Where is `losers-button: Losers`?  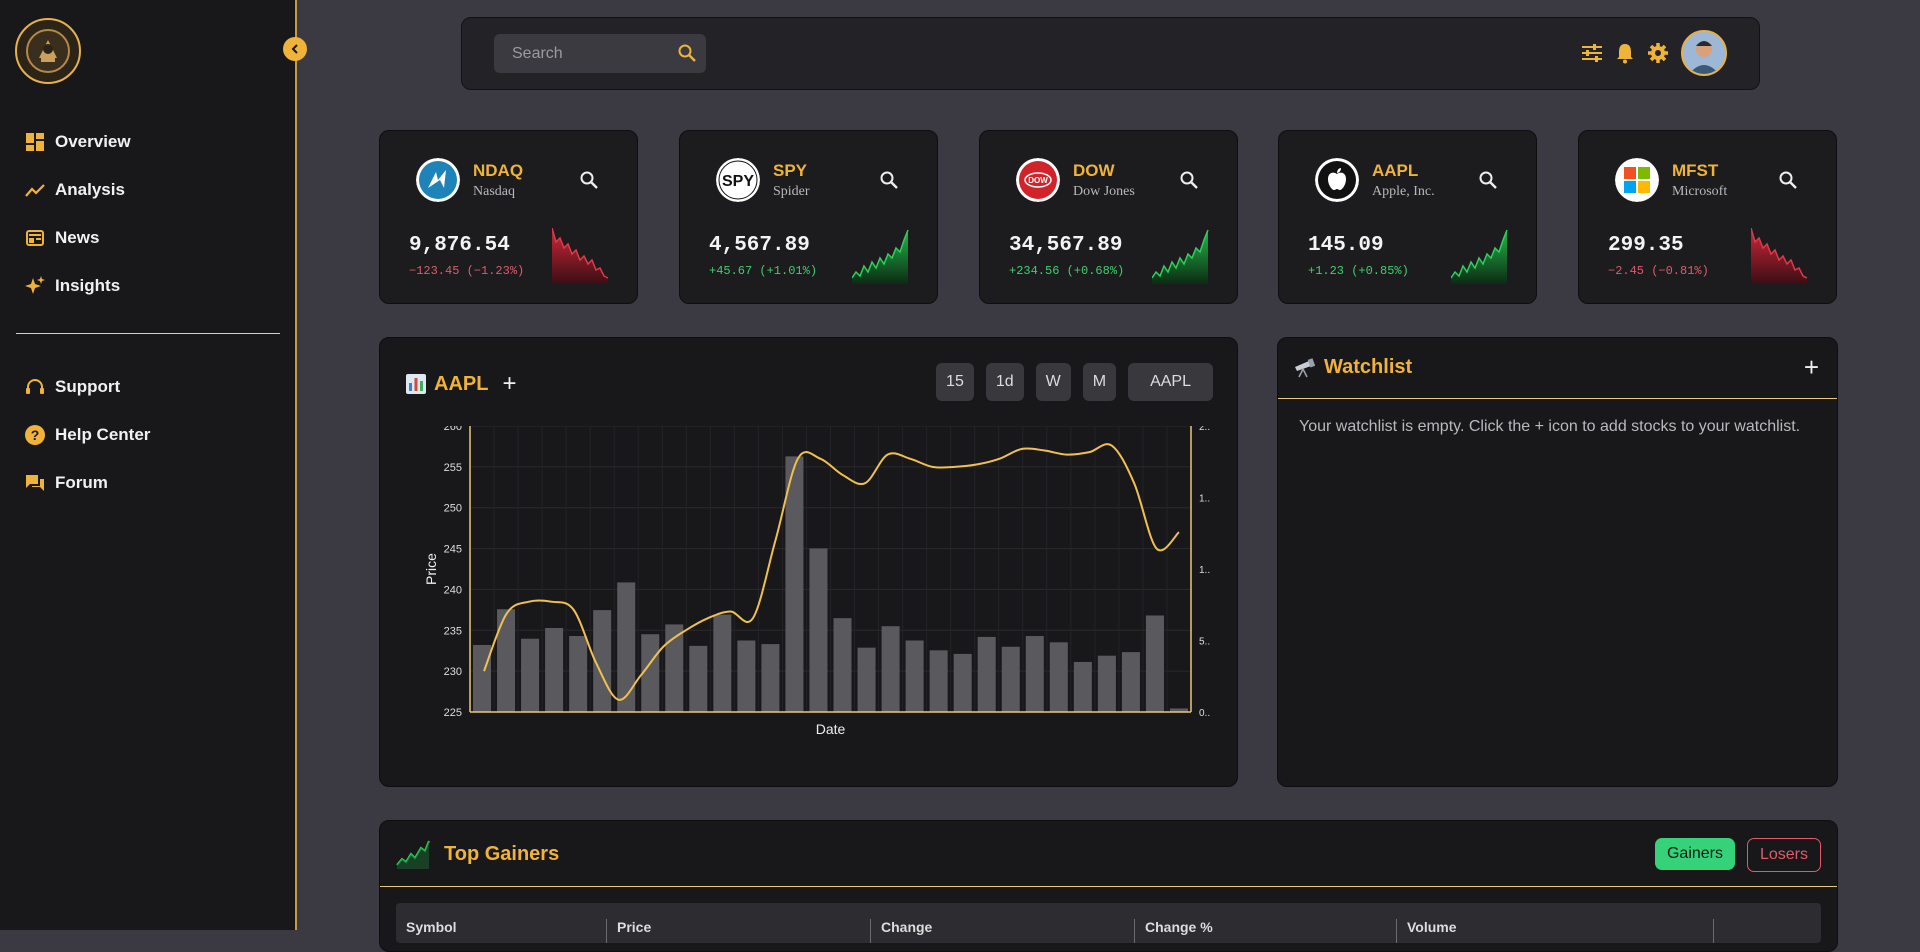 losers-button: Losers is located at coordinates (1783, 855).